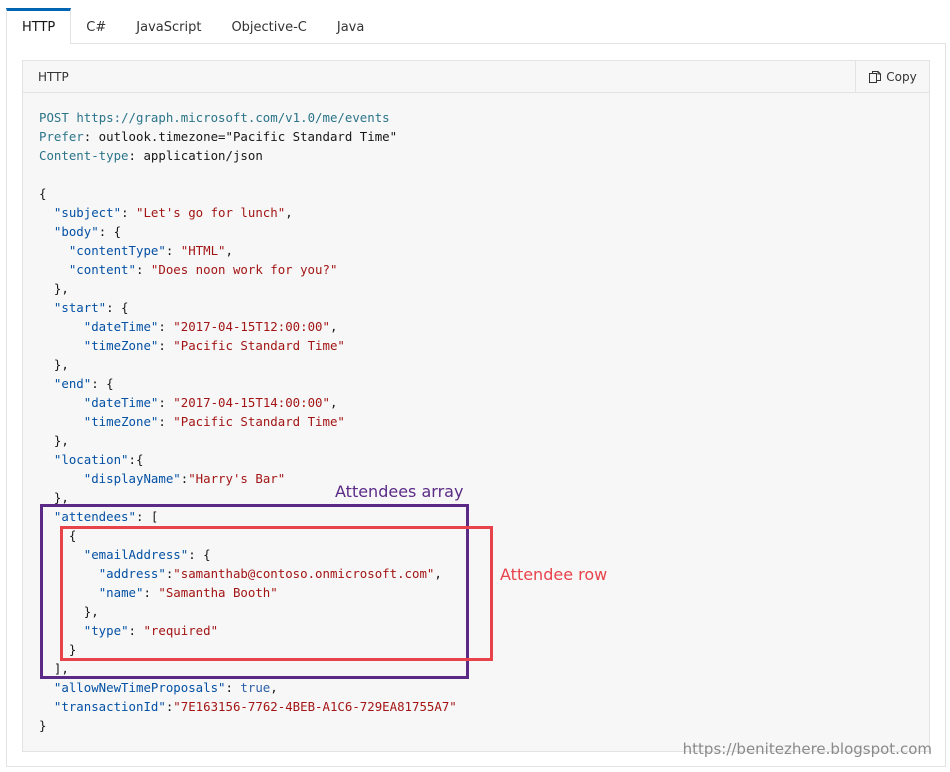  What do you see at coordinates (87, 212) in the screenshot?
I see `code-token: "subject"` at bounding box center [87, 212].